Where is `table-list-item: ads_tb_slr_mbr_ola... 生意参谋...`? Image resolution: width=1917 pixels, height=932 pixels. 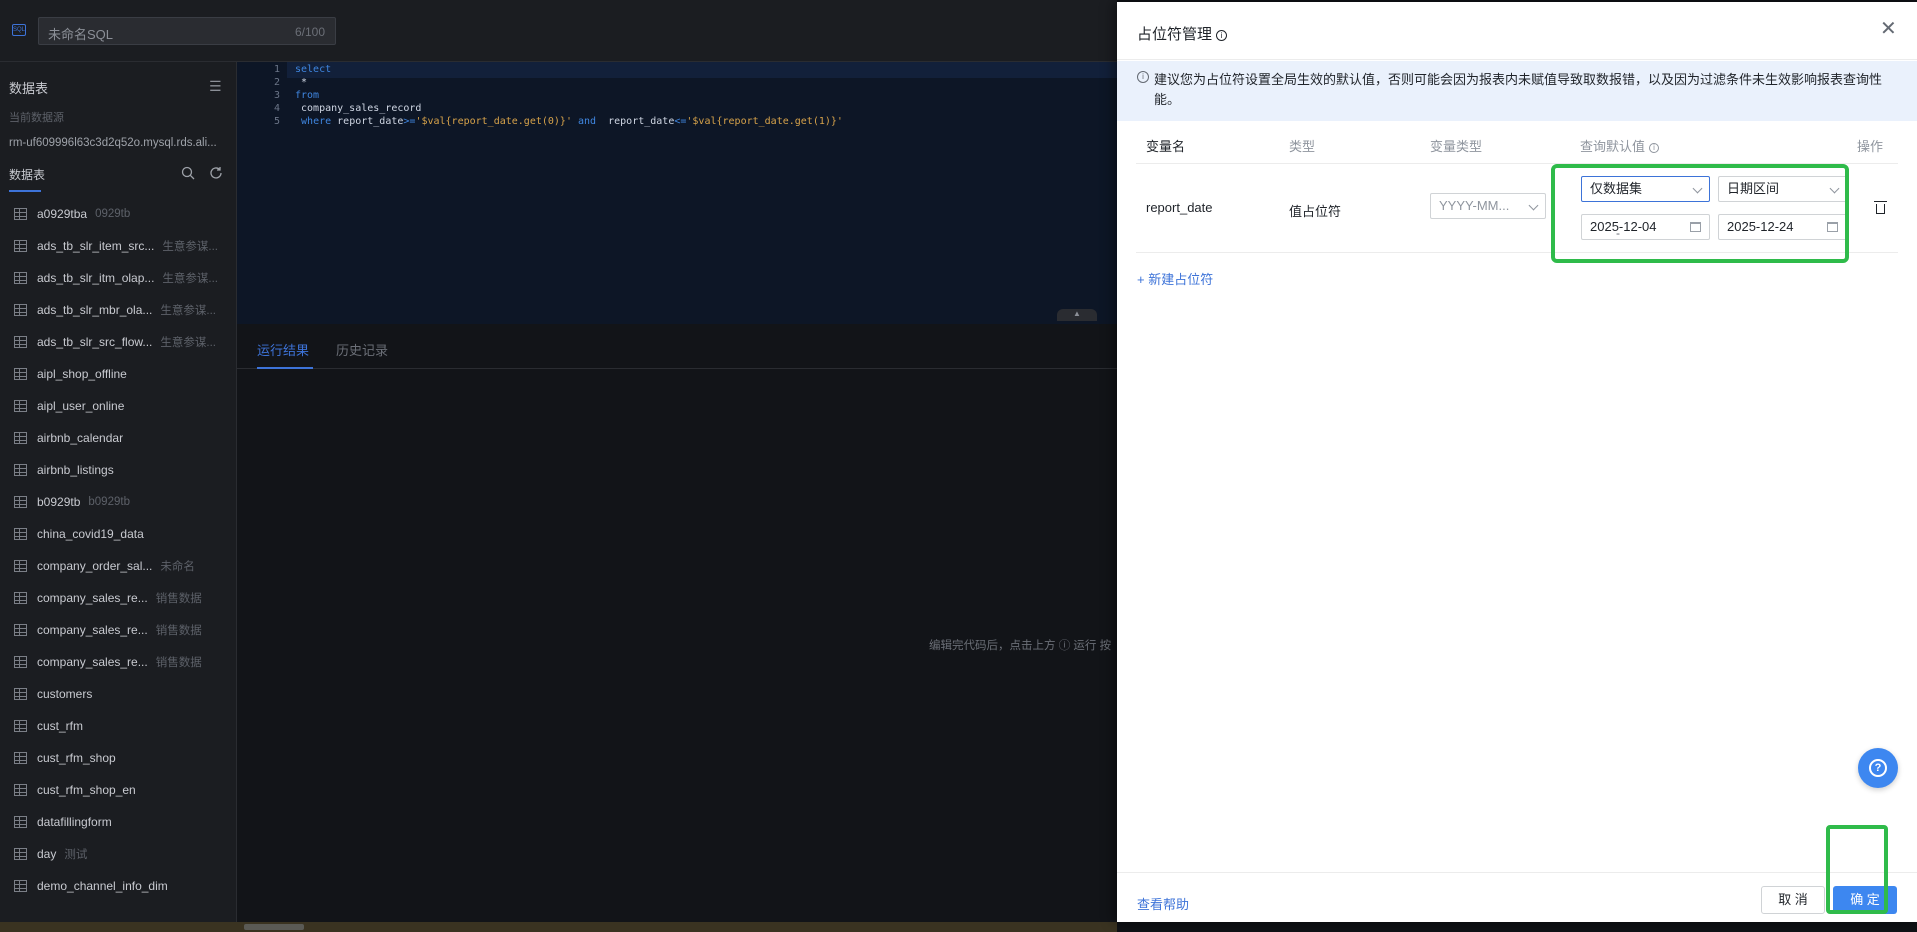
table-list-item: ads_tb_slr_mbr_ola... 生意参谋... is located at coordinates (118, 310).